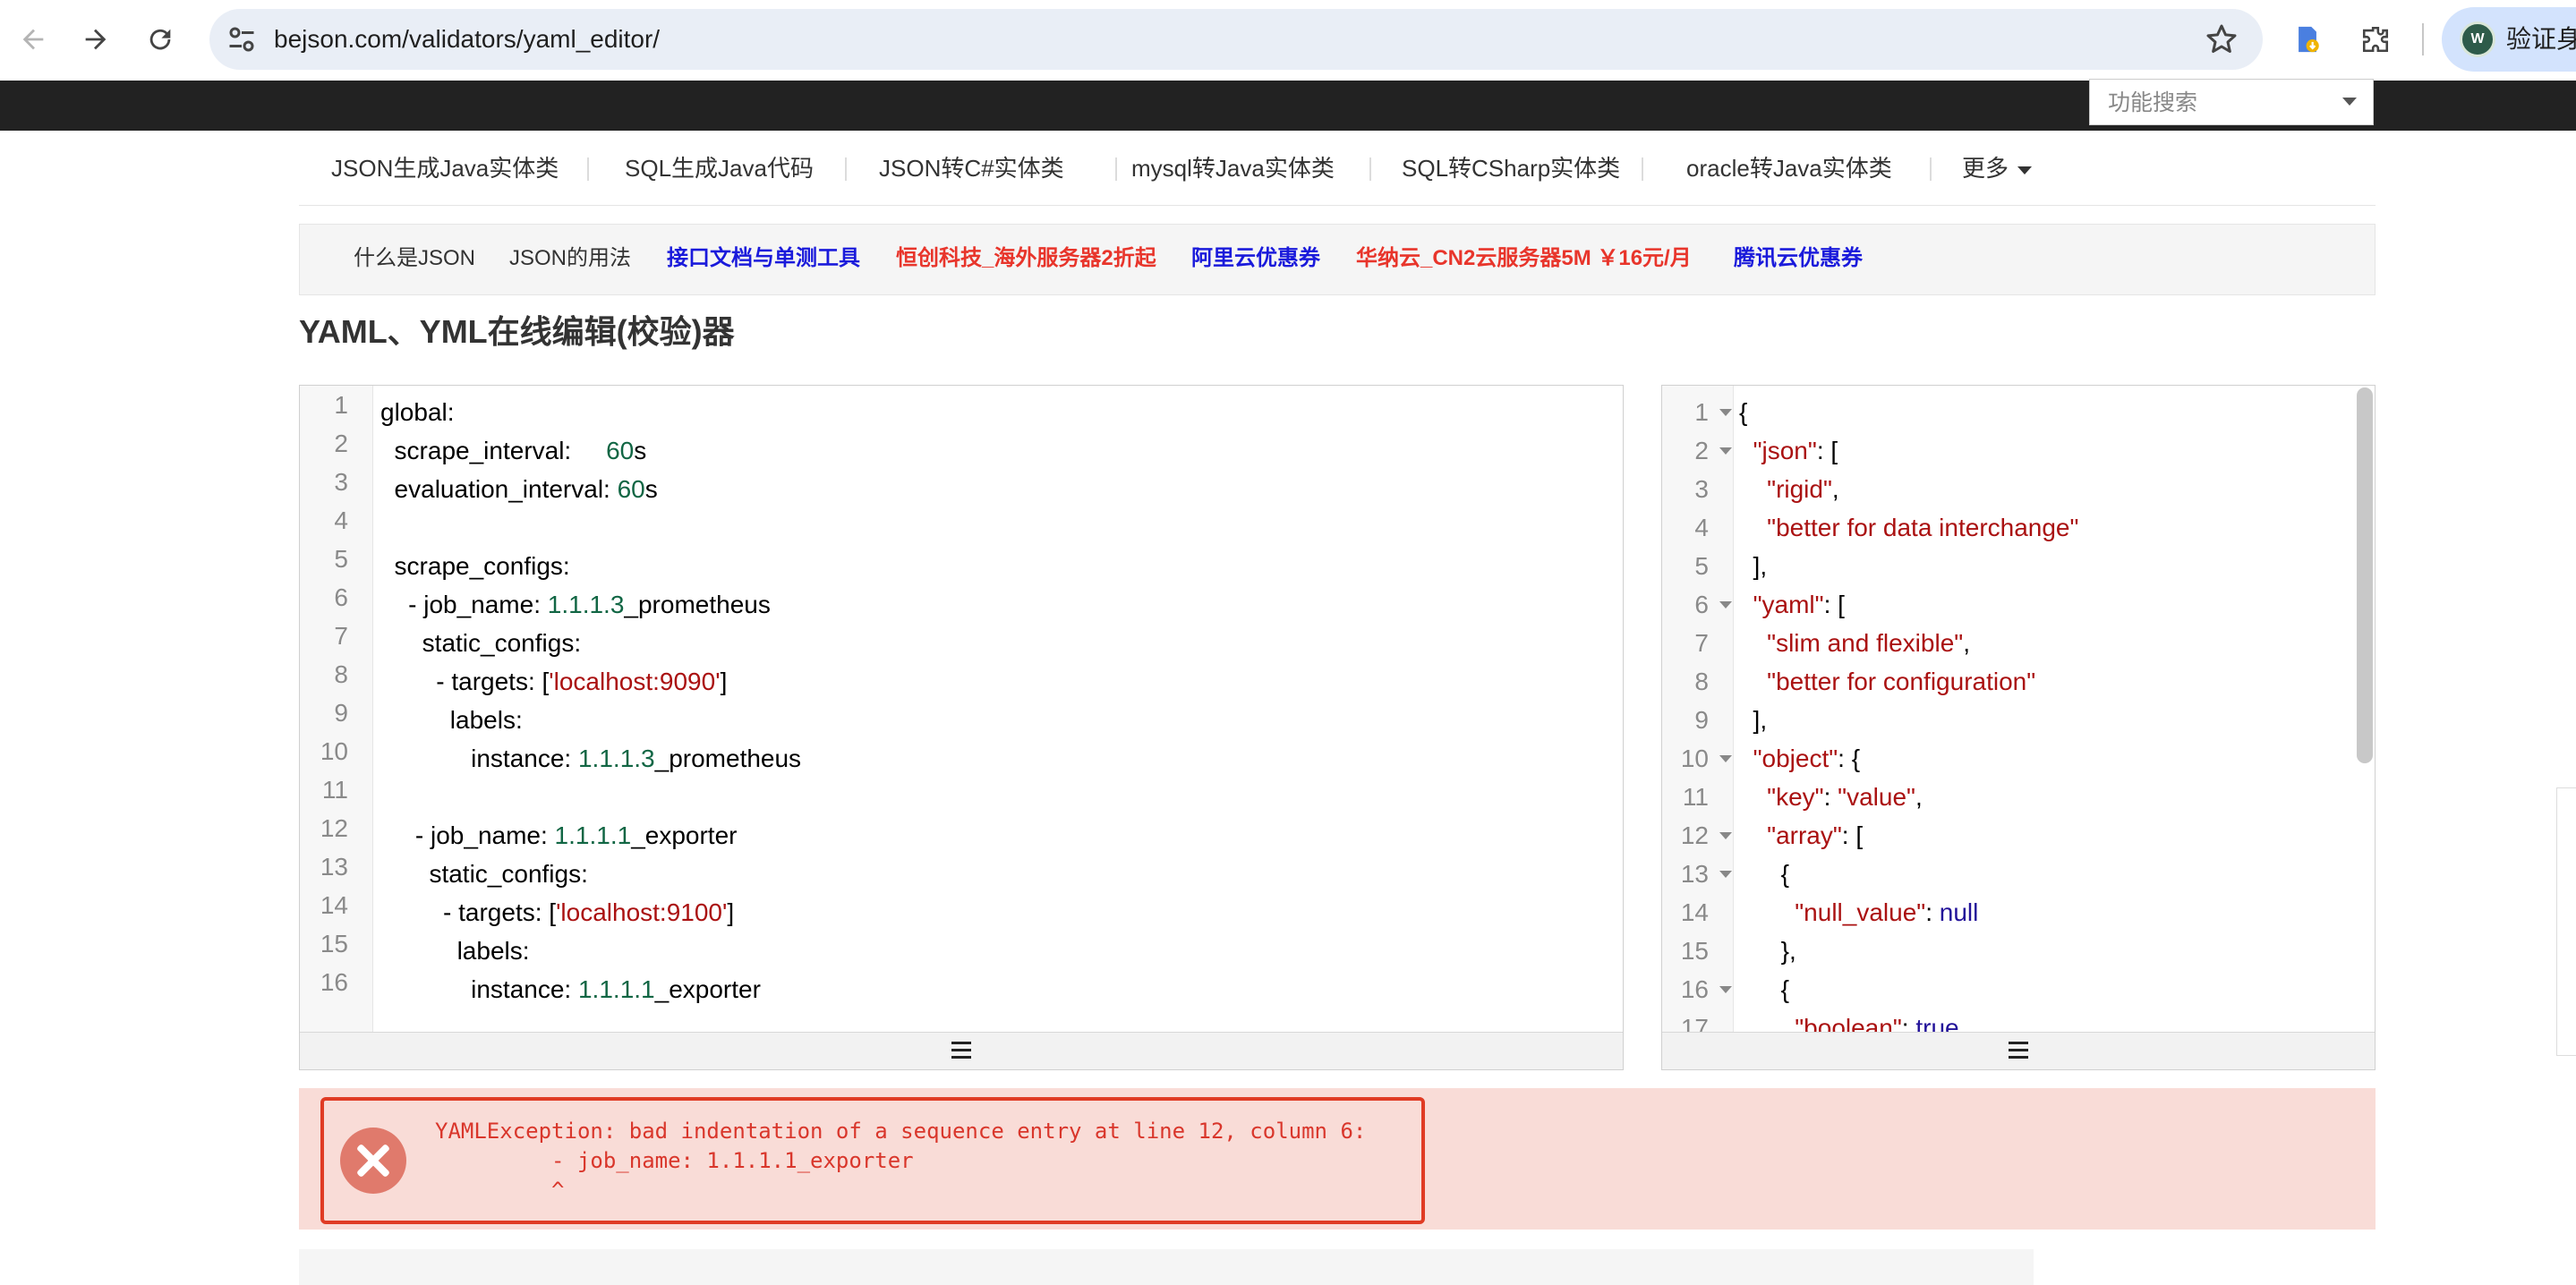 The image size is (2576, 1285). I want to click on function-search-placeholder: 功能搜索, so click(2153, 102).